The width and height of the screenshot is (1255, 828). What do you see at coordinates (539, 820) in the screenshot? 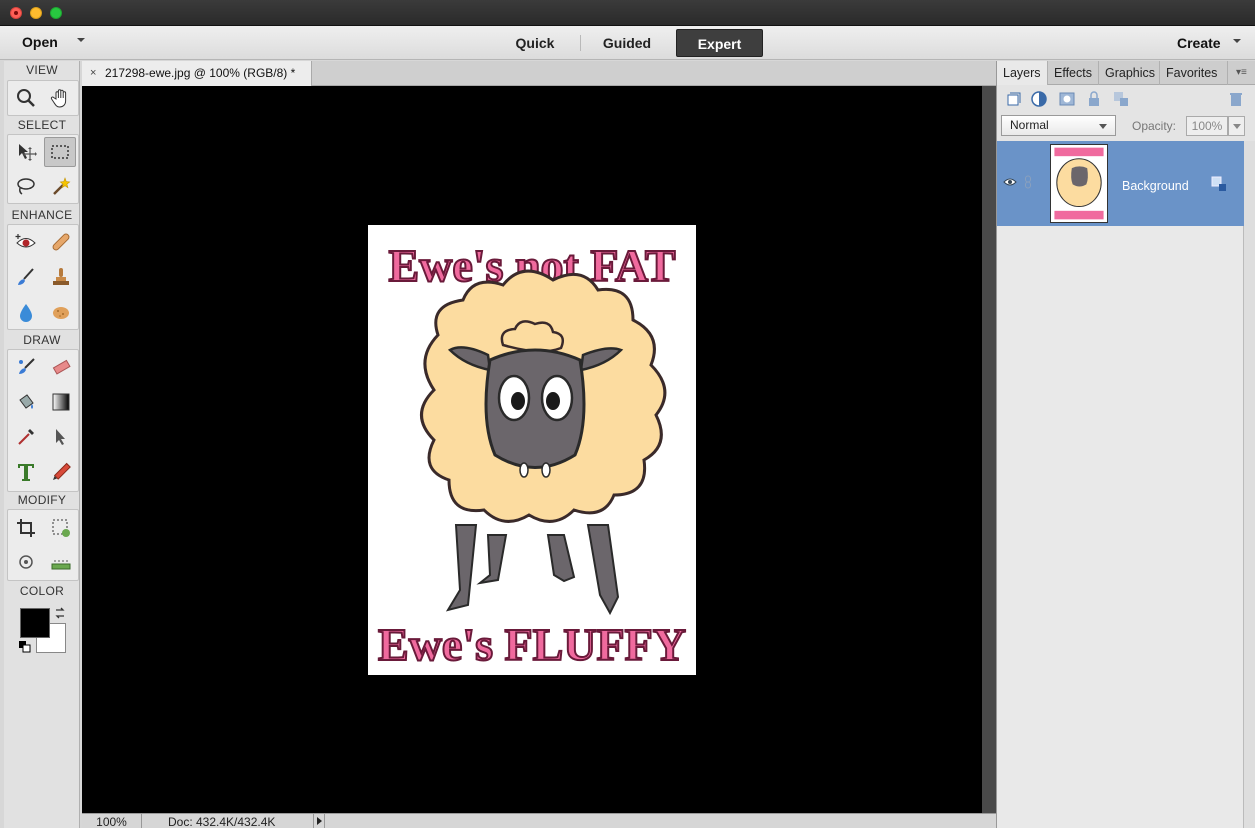
I see `status-bar: 100% Doc: 432.4K/432.4K` at bounding box center [539, 820].